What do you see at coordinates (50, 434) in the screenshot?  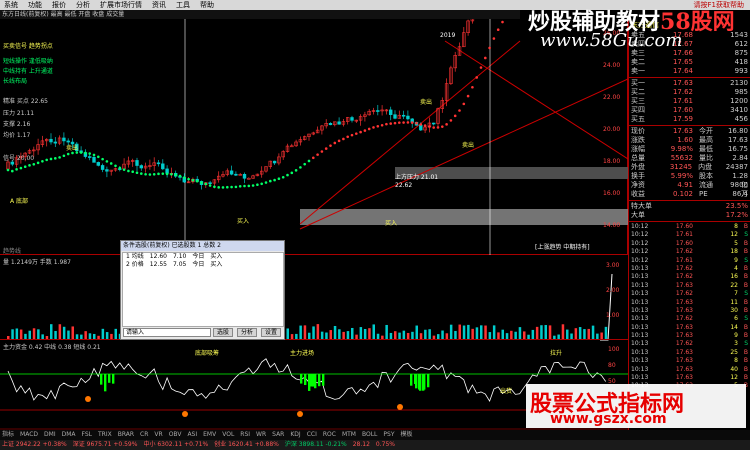 I see `indicator-tab: DMI` at bounding box center [50, 434].